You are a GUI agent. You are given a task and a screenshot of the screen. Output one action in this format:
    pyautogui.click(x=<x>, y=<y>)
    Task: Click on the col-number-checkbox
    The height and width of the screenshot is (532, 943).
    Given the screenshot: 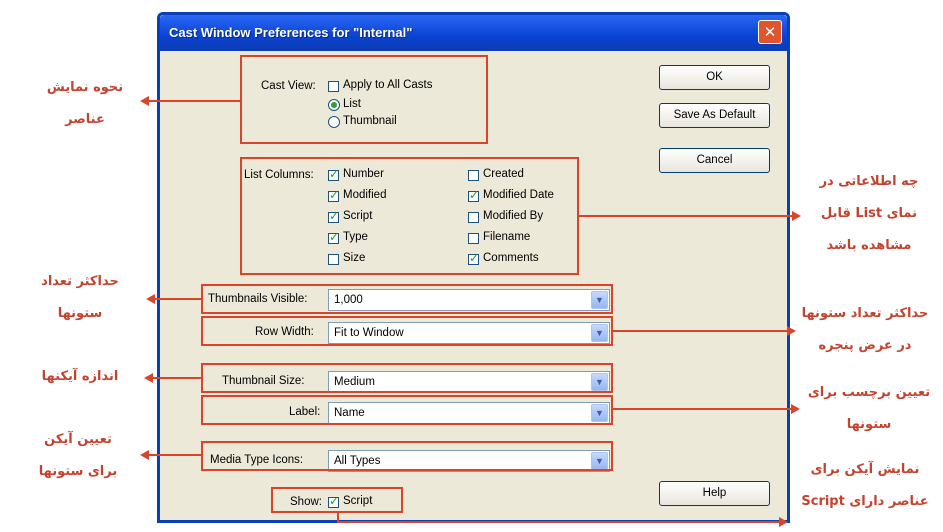 What is the action you would take?
    pyautogui.click(x=333, y=174)
    